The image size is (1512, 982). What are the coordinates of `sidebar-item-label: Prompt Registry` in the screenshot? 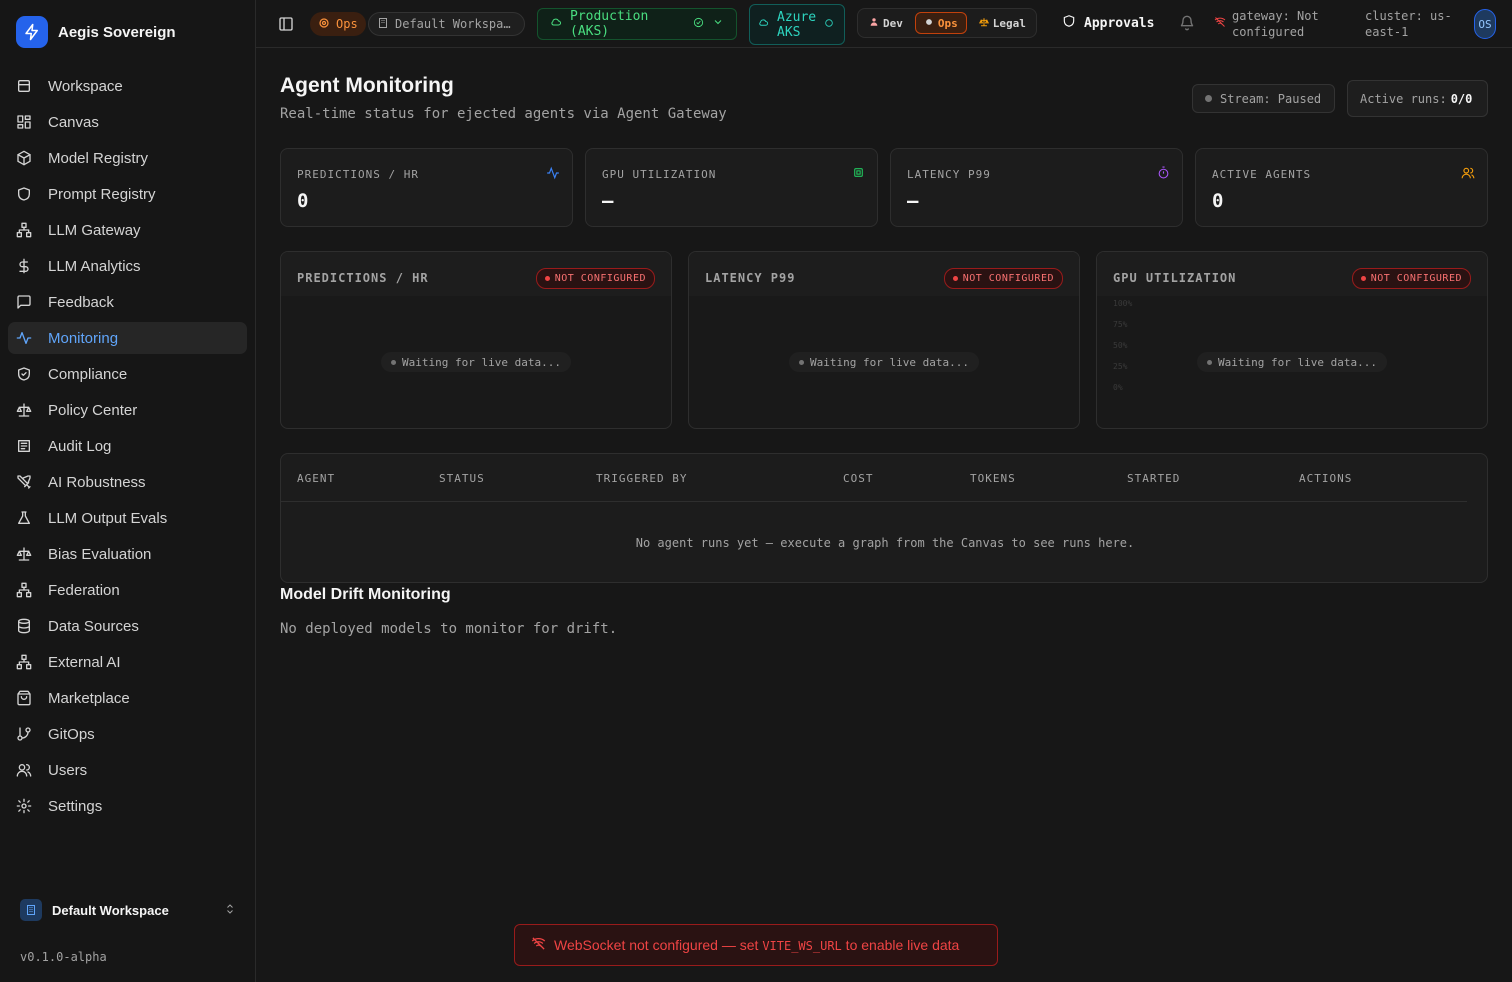 It's located at (102, 194).